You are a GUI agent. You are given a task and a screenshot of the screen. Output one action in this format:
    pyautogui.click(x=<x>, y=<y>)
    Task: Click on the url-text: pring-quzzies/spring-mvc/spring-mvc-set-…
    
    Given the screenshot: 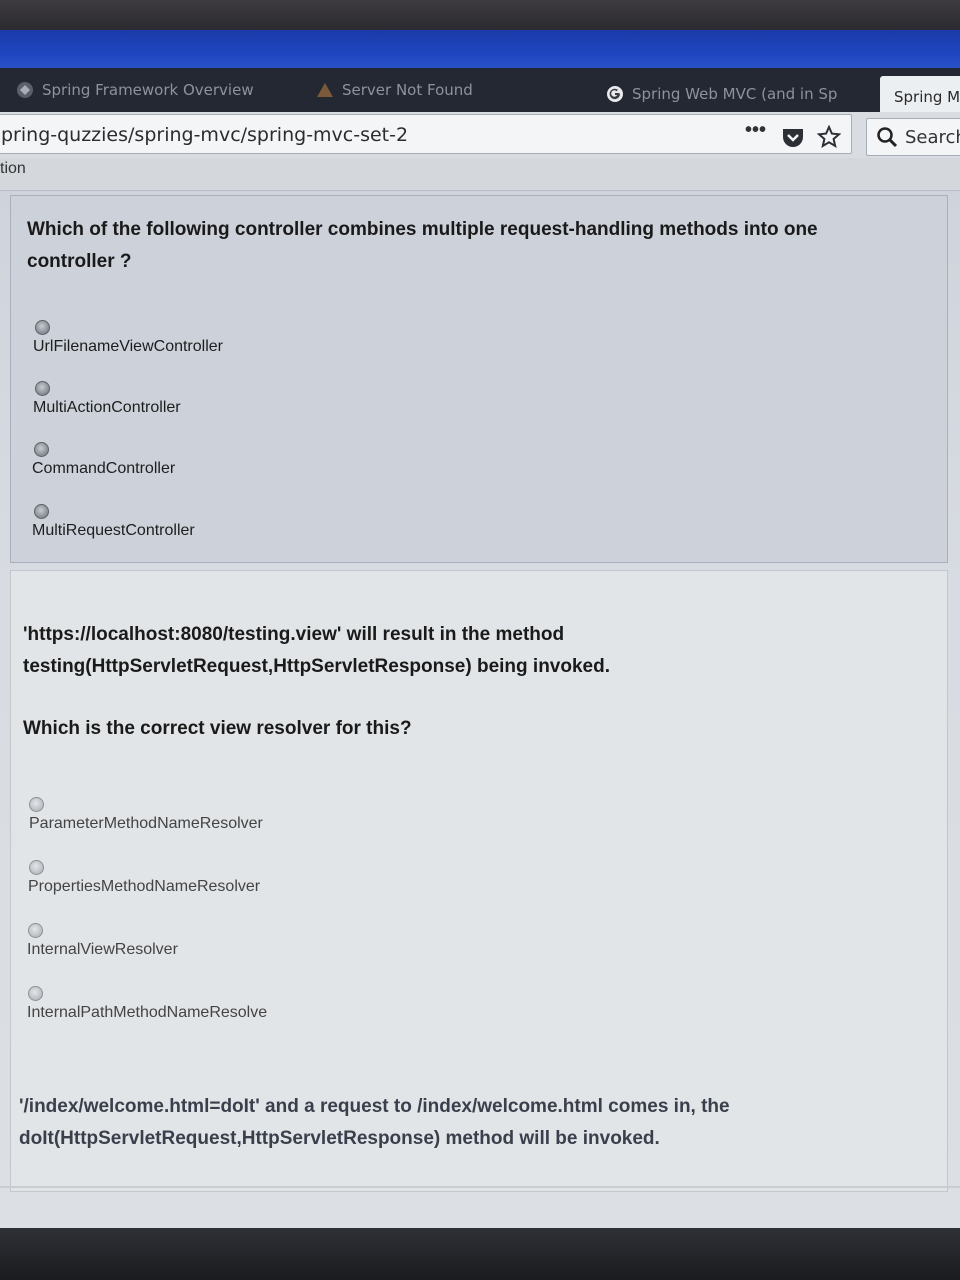 What is the action you would take?
    pyautogui.click(x=205, y=135)
    